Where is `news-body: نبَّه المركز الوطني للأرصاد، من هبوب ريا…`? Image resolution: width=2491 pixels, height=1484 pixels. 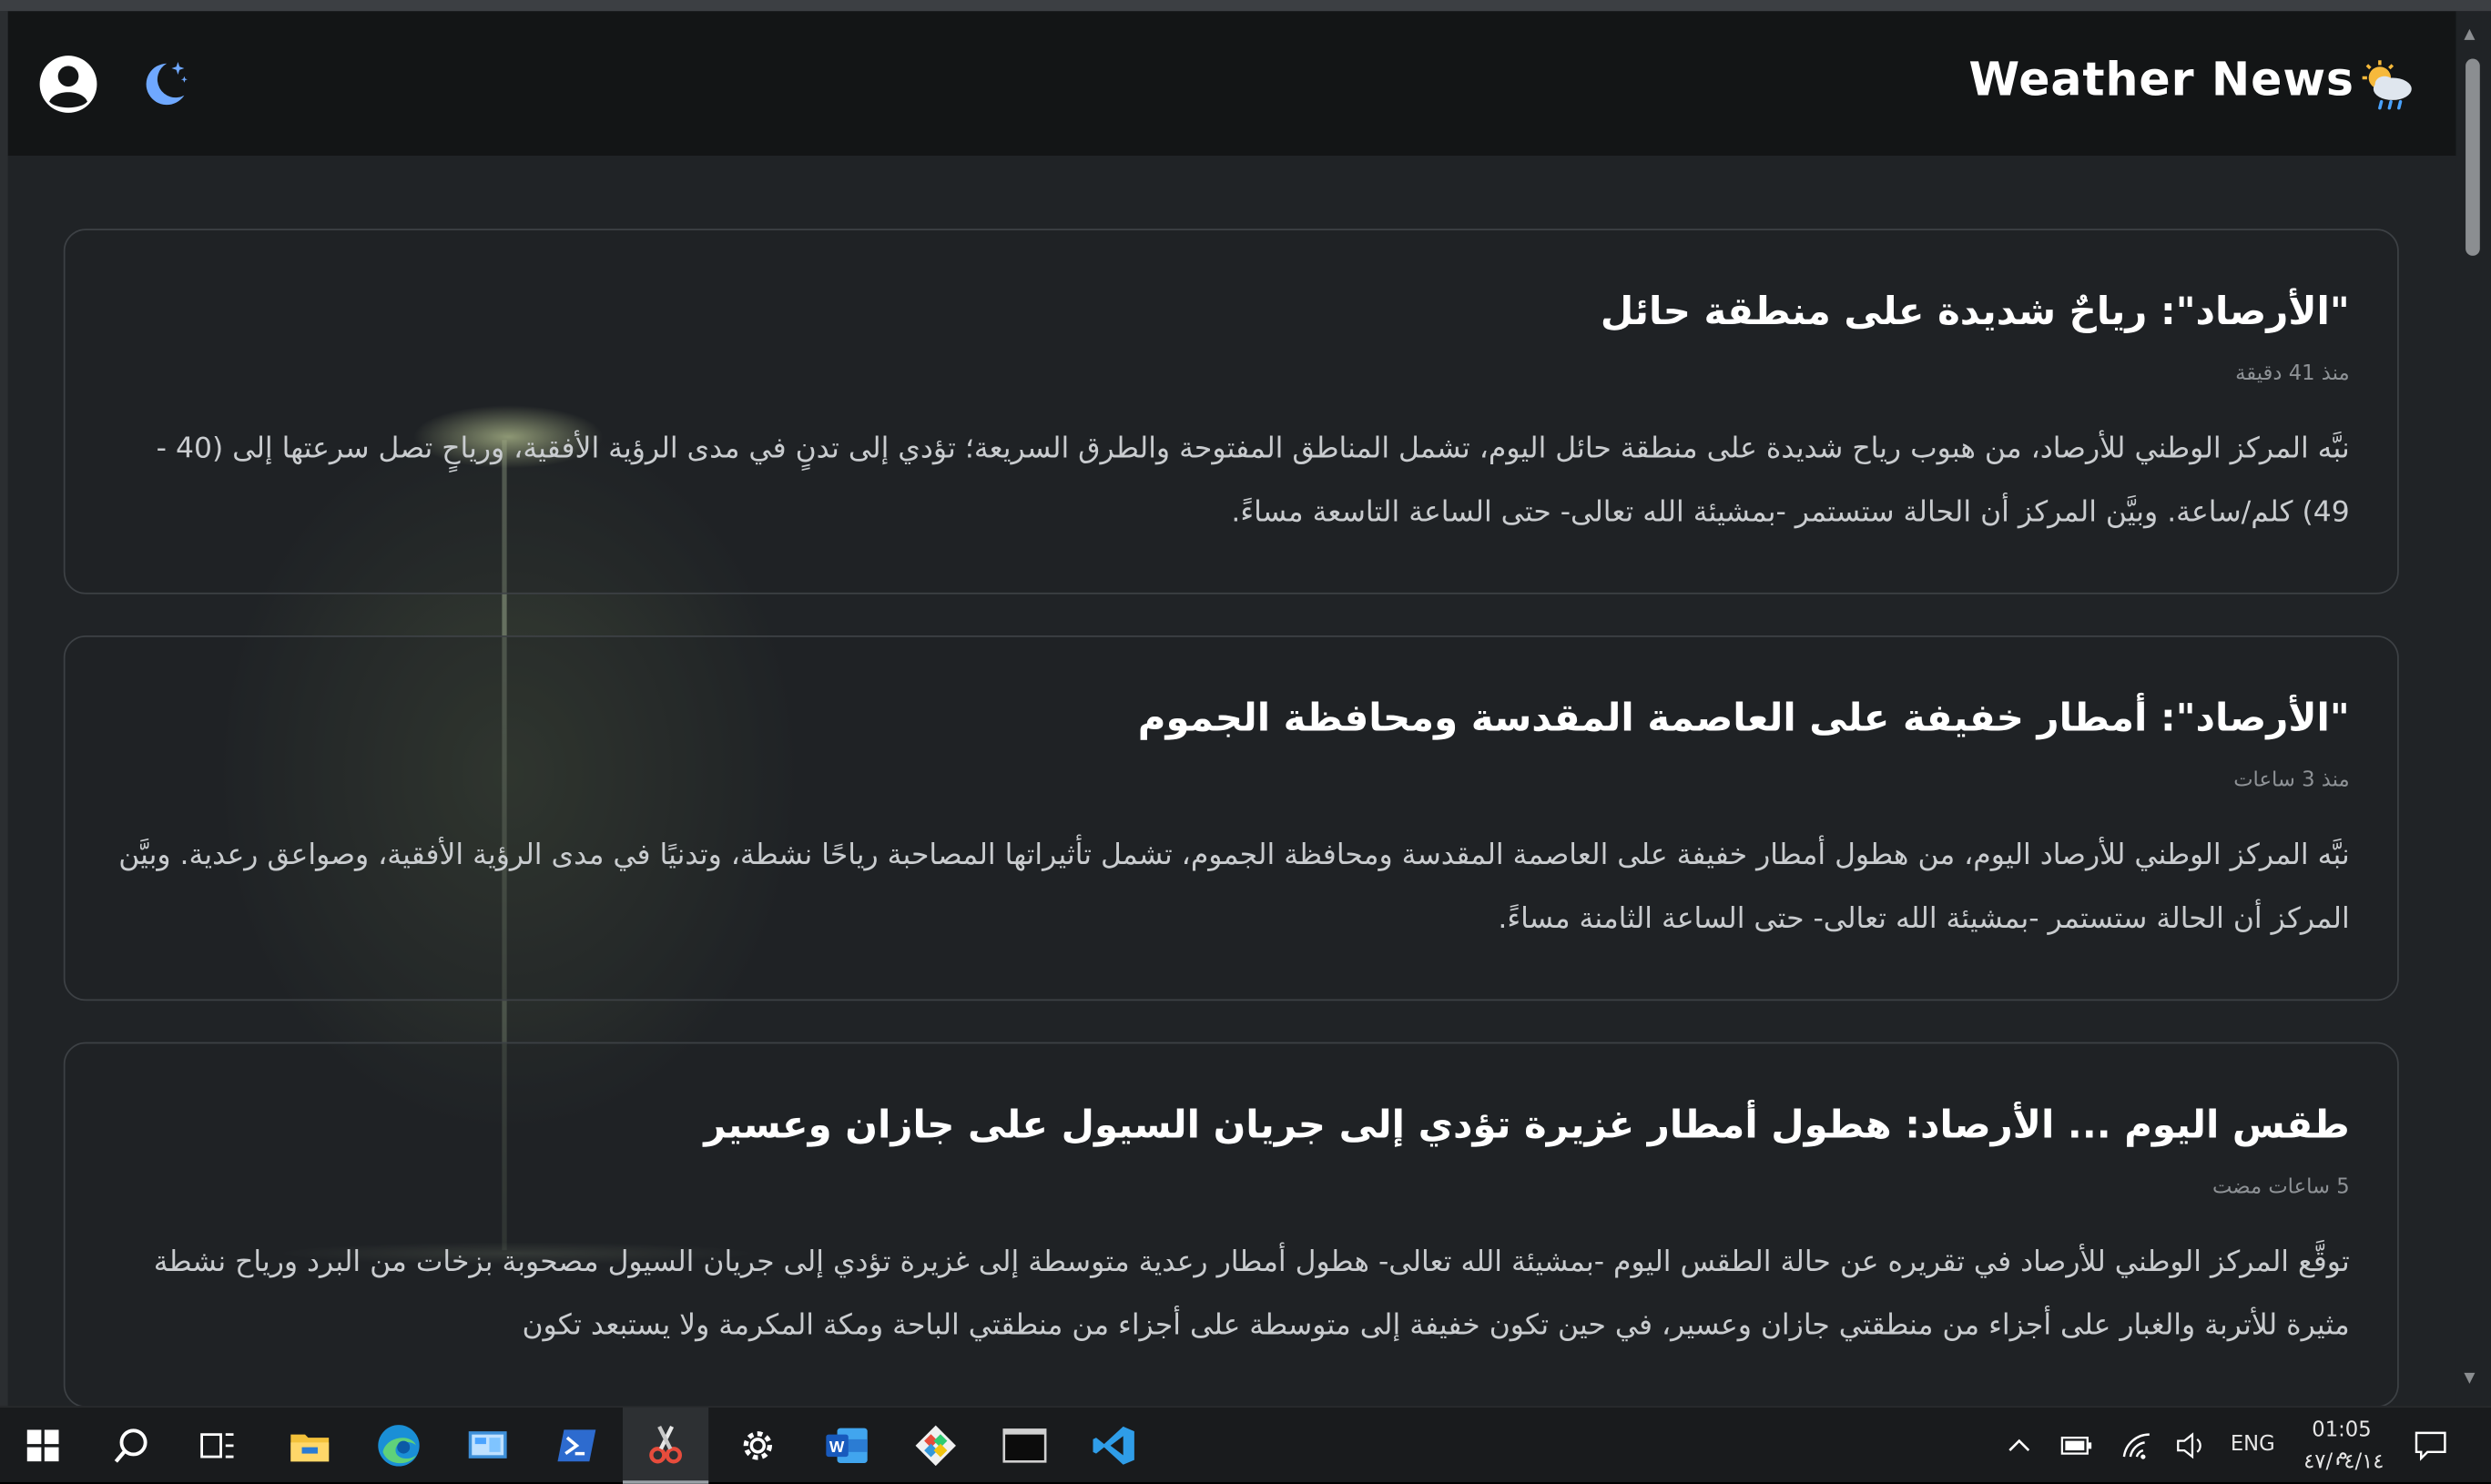 news-body: نبَّه المركز الوطني للأرصاد، من هبوب ريا… is located at coordinates (1253, 481).